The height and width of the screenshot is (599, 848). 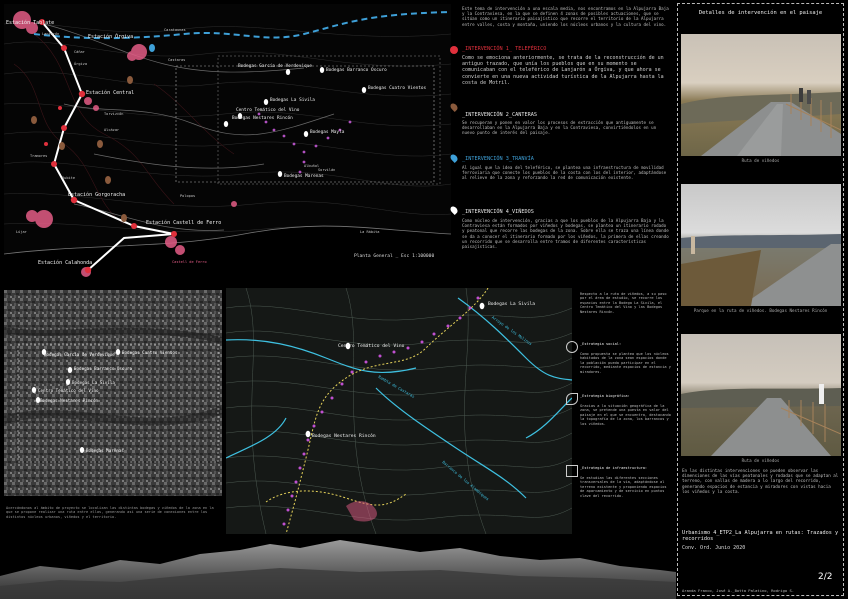 What do you see at coordinates (111, 37) in the screenshot?
I see `station-label: Estación Órgiva` at bounding box center [111, 37].